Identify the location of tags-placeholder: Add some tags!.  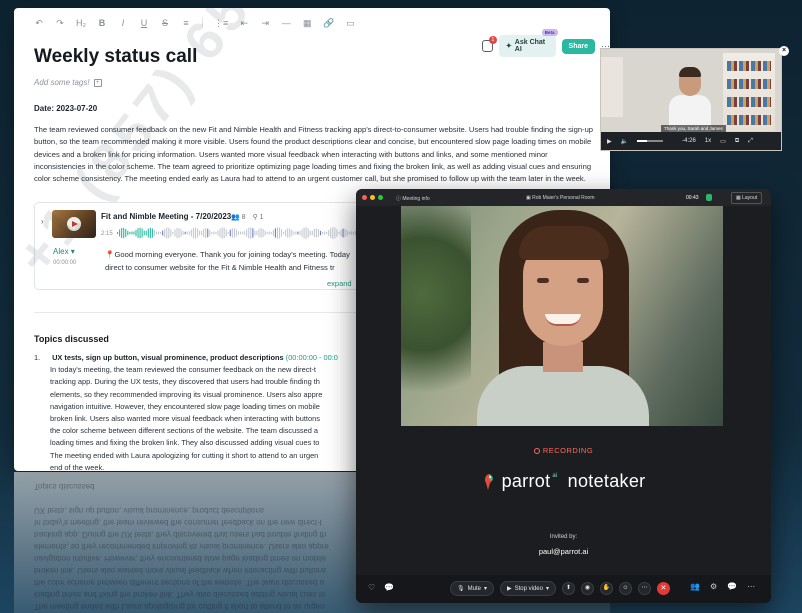
(62, 82).